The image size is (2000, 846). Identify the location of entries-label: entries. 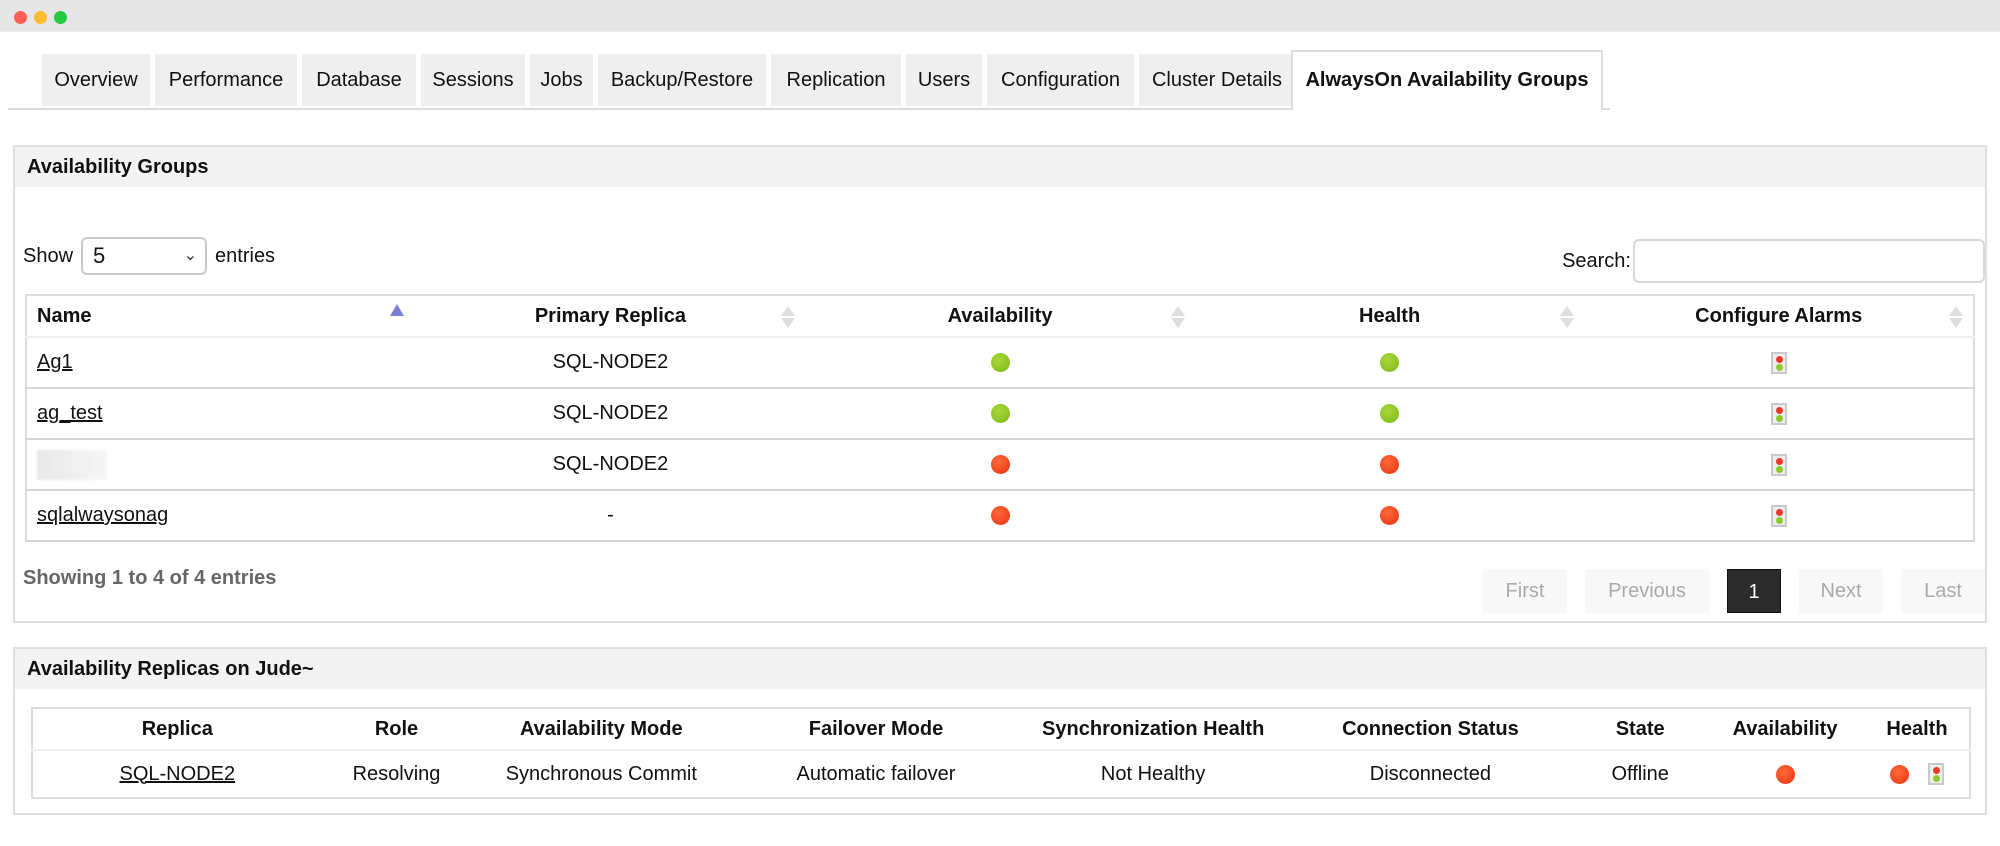
(245, 255).